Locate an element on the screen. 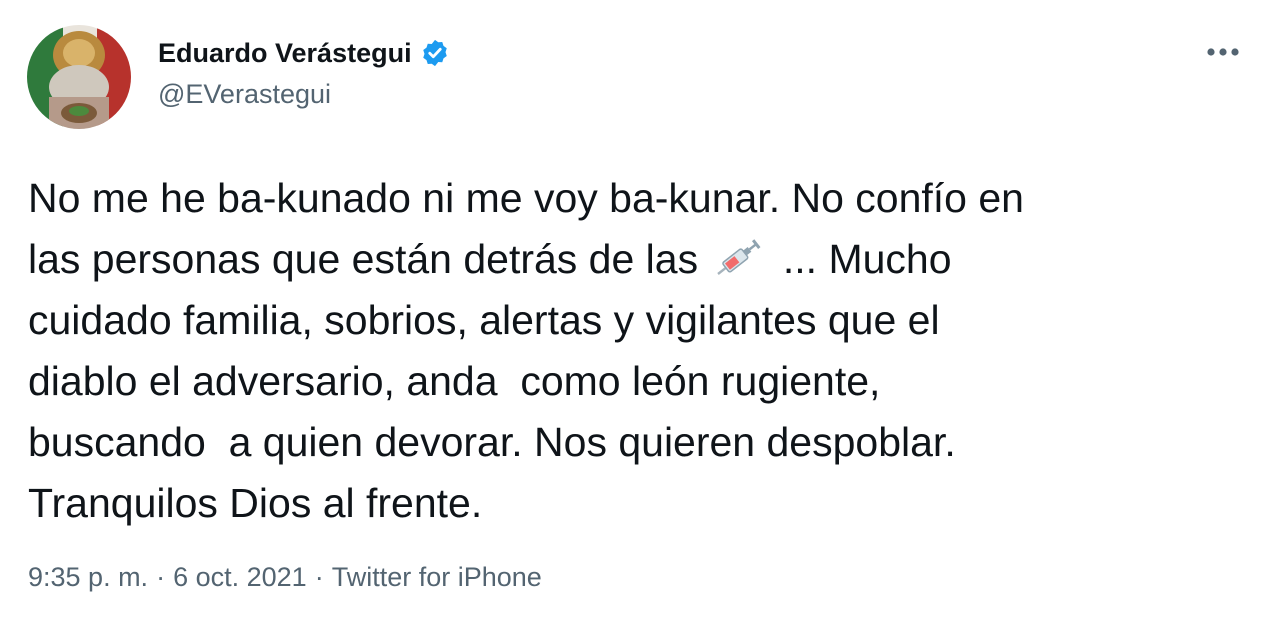  author-avatar is located at coordinates (79, 77).